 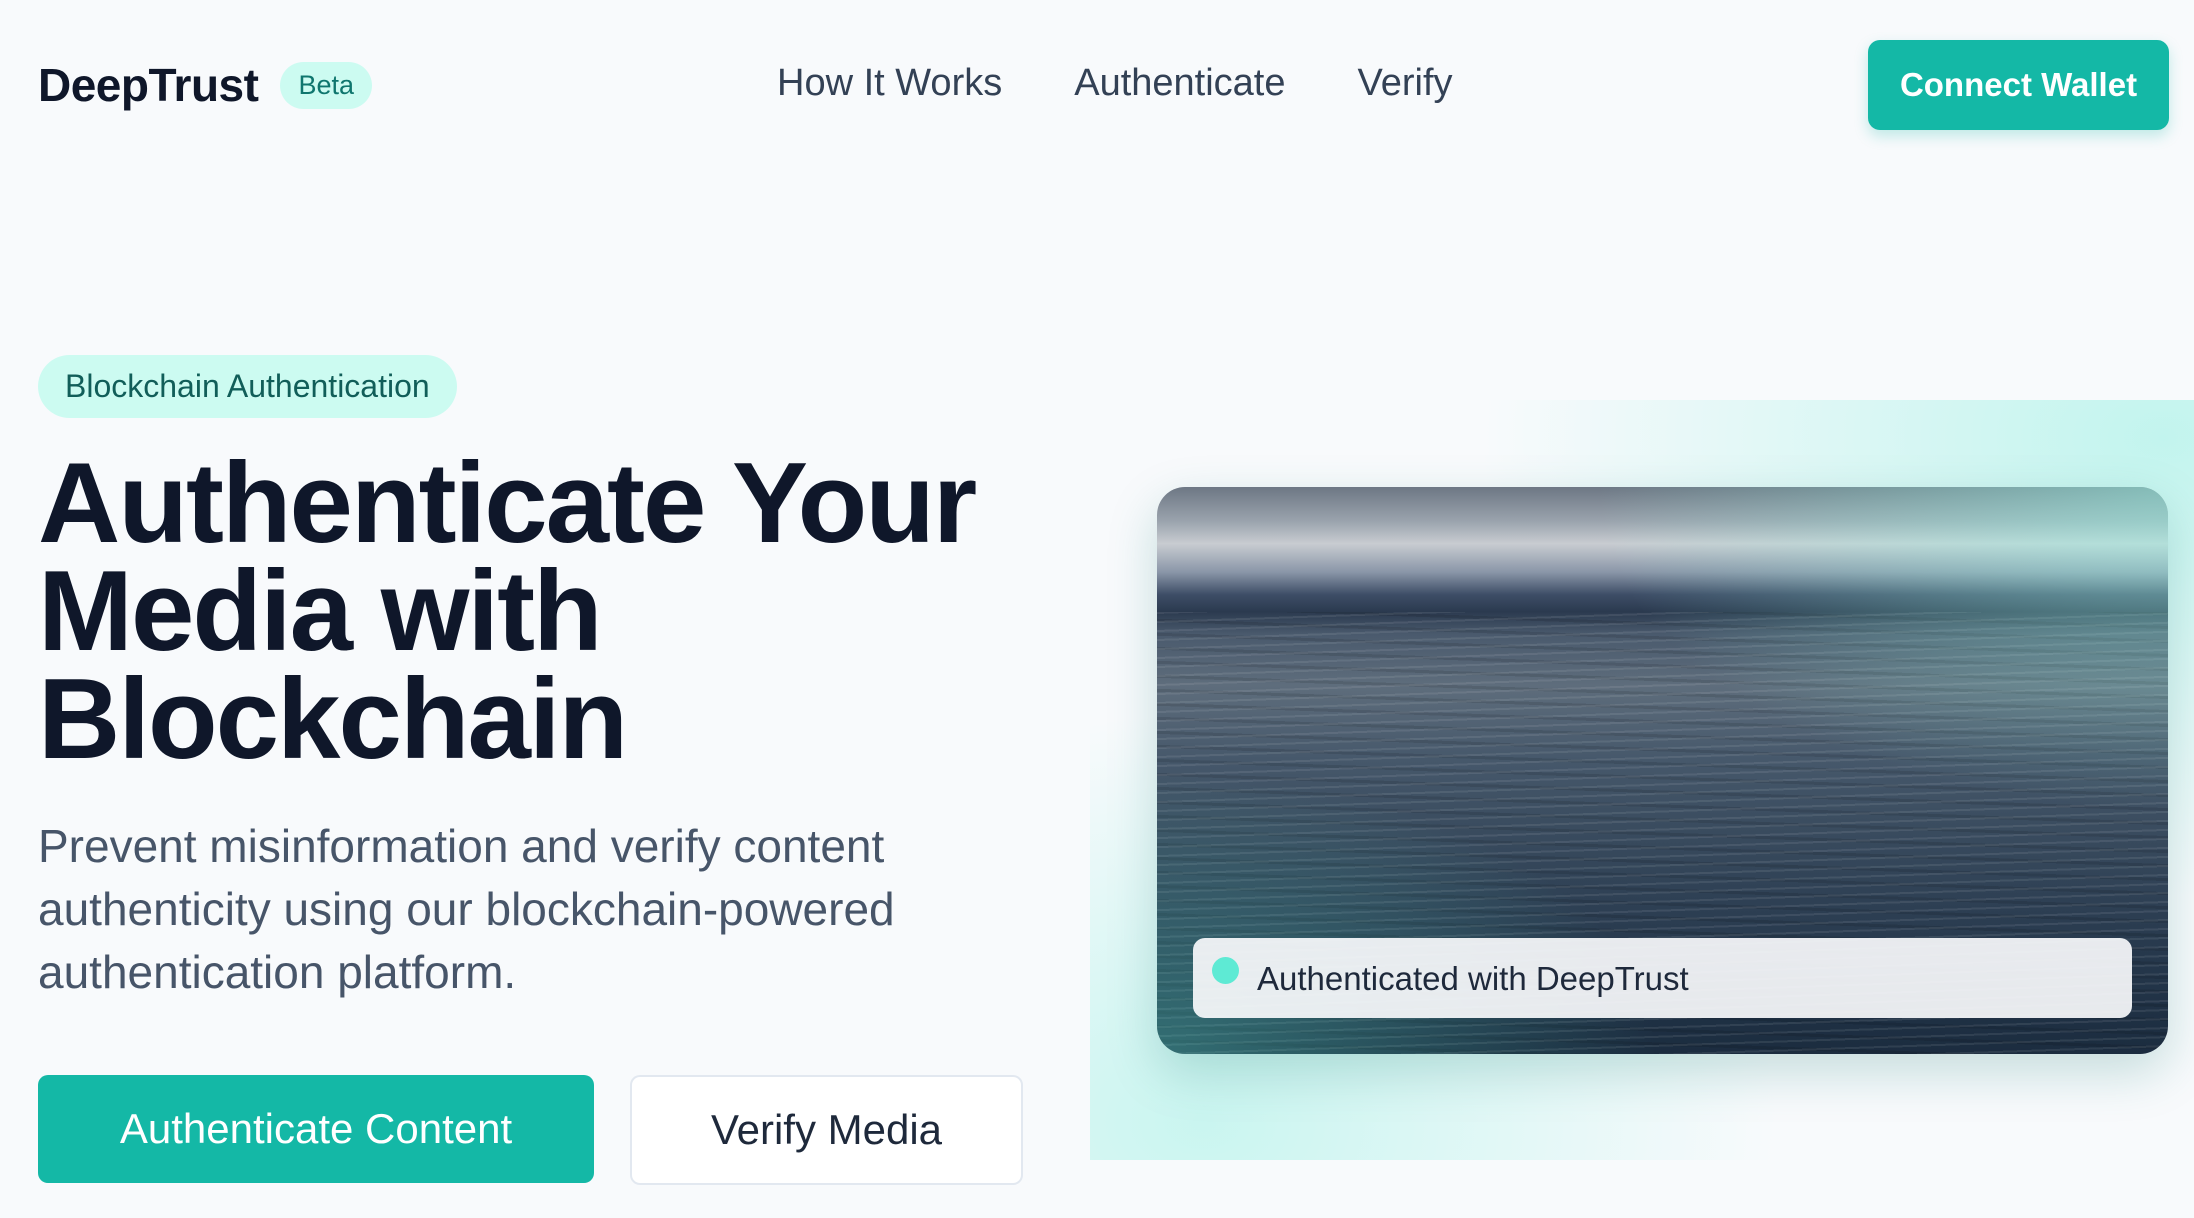 I want to click on brand: DeepTrust Beta, so click(x=205, y=85).